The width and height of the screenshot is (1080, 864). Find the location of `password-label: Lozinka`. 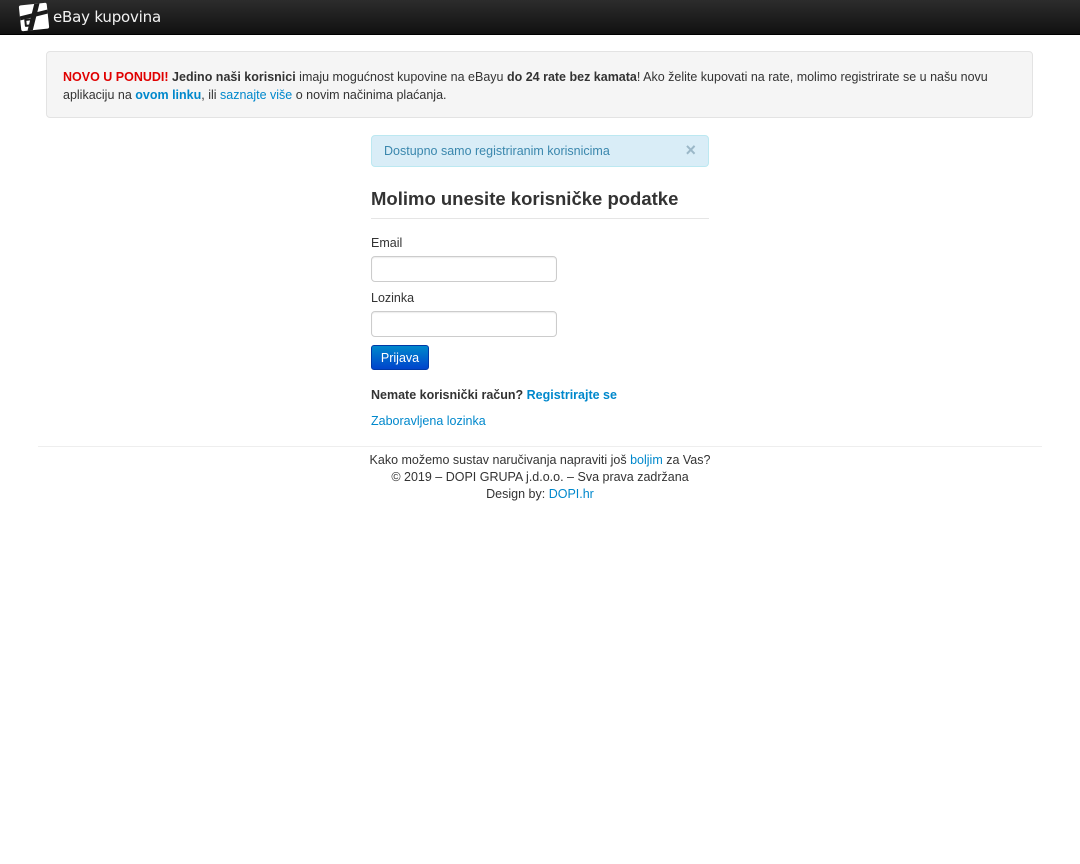

password-label: Lozinka is located at coordinates (393, 298).